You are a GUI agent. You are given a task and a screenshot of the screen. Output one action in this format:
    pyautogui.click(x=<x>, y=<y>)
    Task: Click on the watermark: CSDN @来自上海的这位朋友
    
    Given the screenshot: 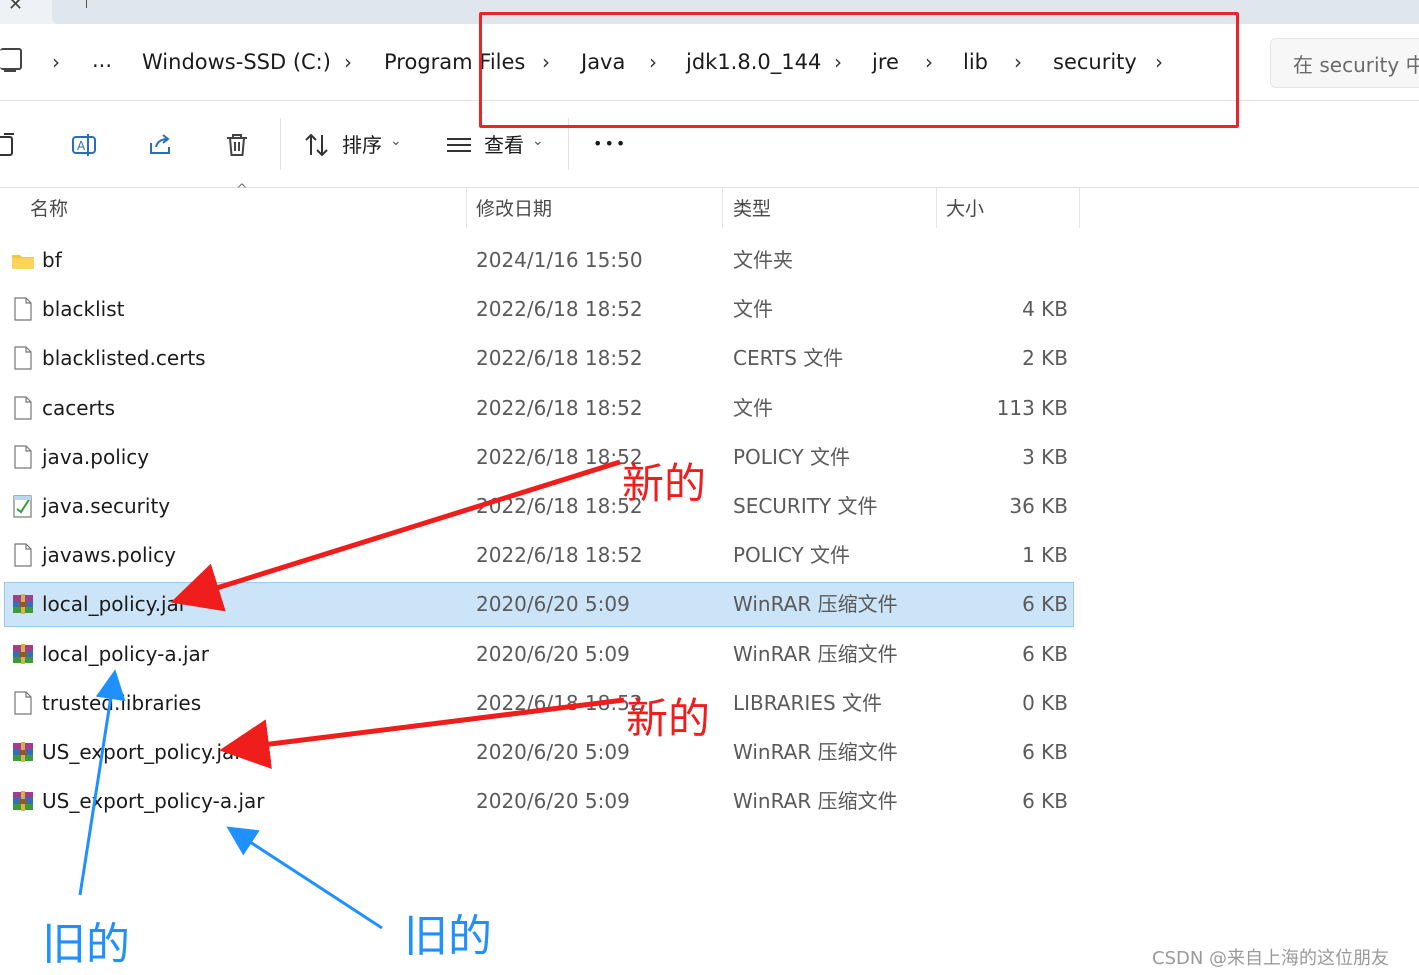 What is the action you would take?
    pyautogui.click(x=1271, y=958)
    